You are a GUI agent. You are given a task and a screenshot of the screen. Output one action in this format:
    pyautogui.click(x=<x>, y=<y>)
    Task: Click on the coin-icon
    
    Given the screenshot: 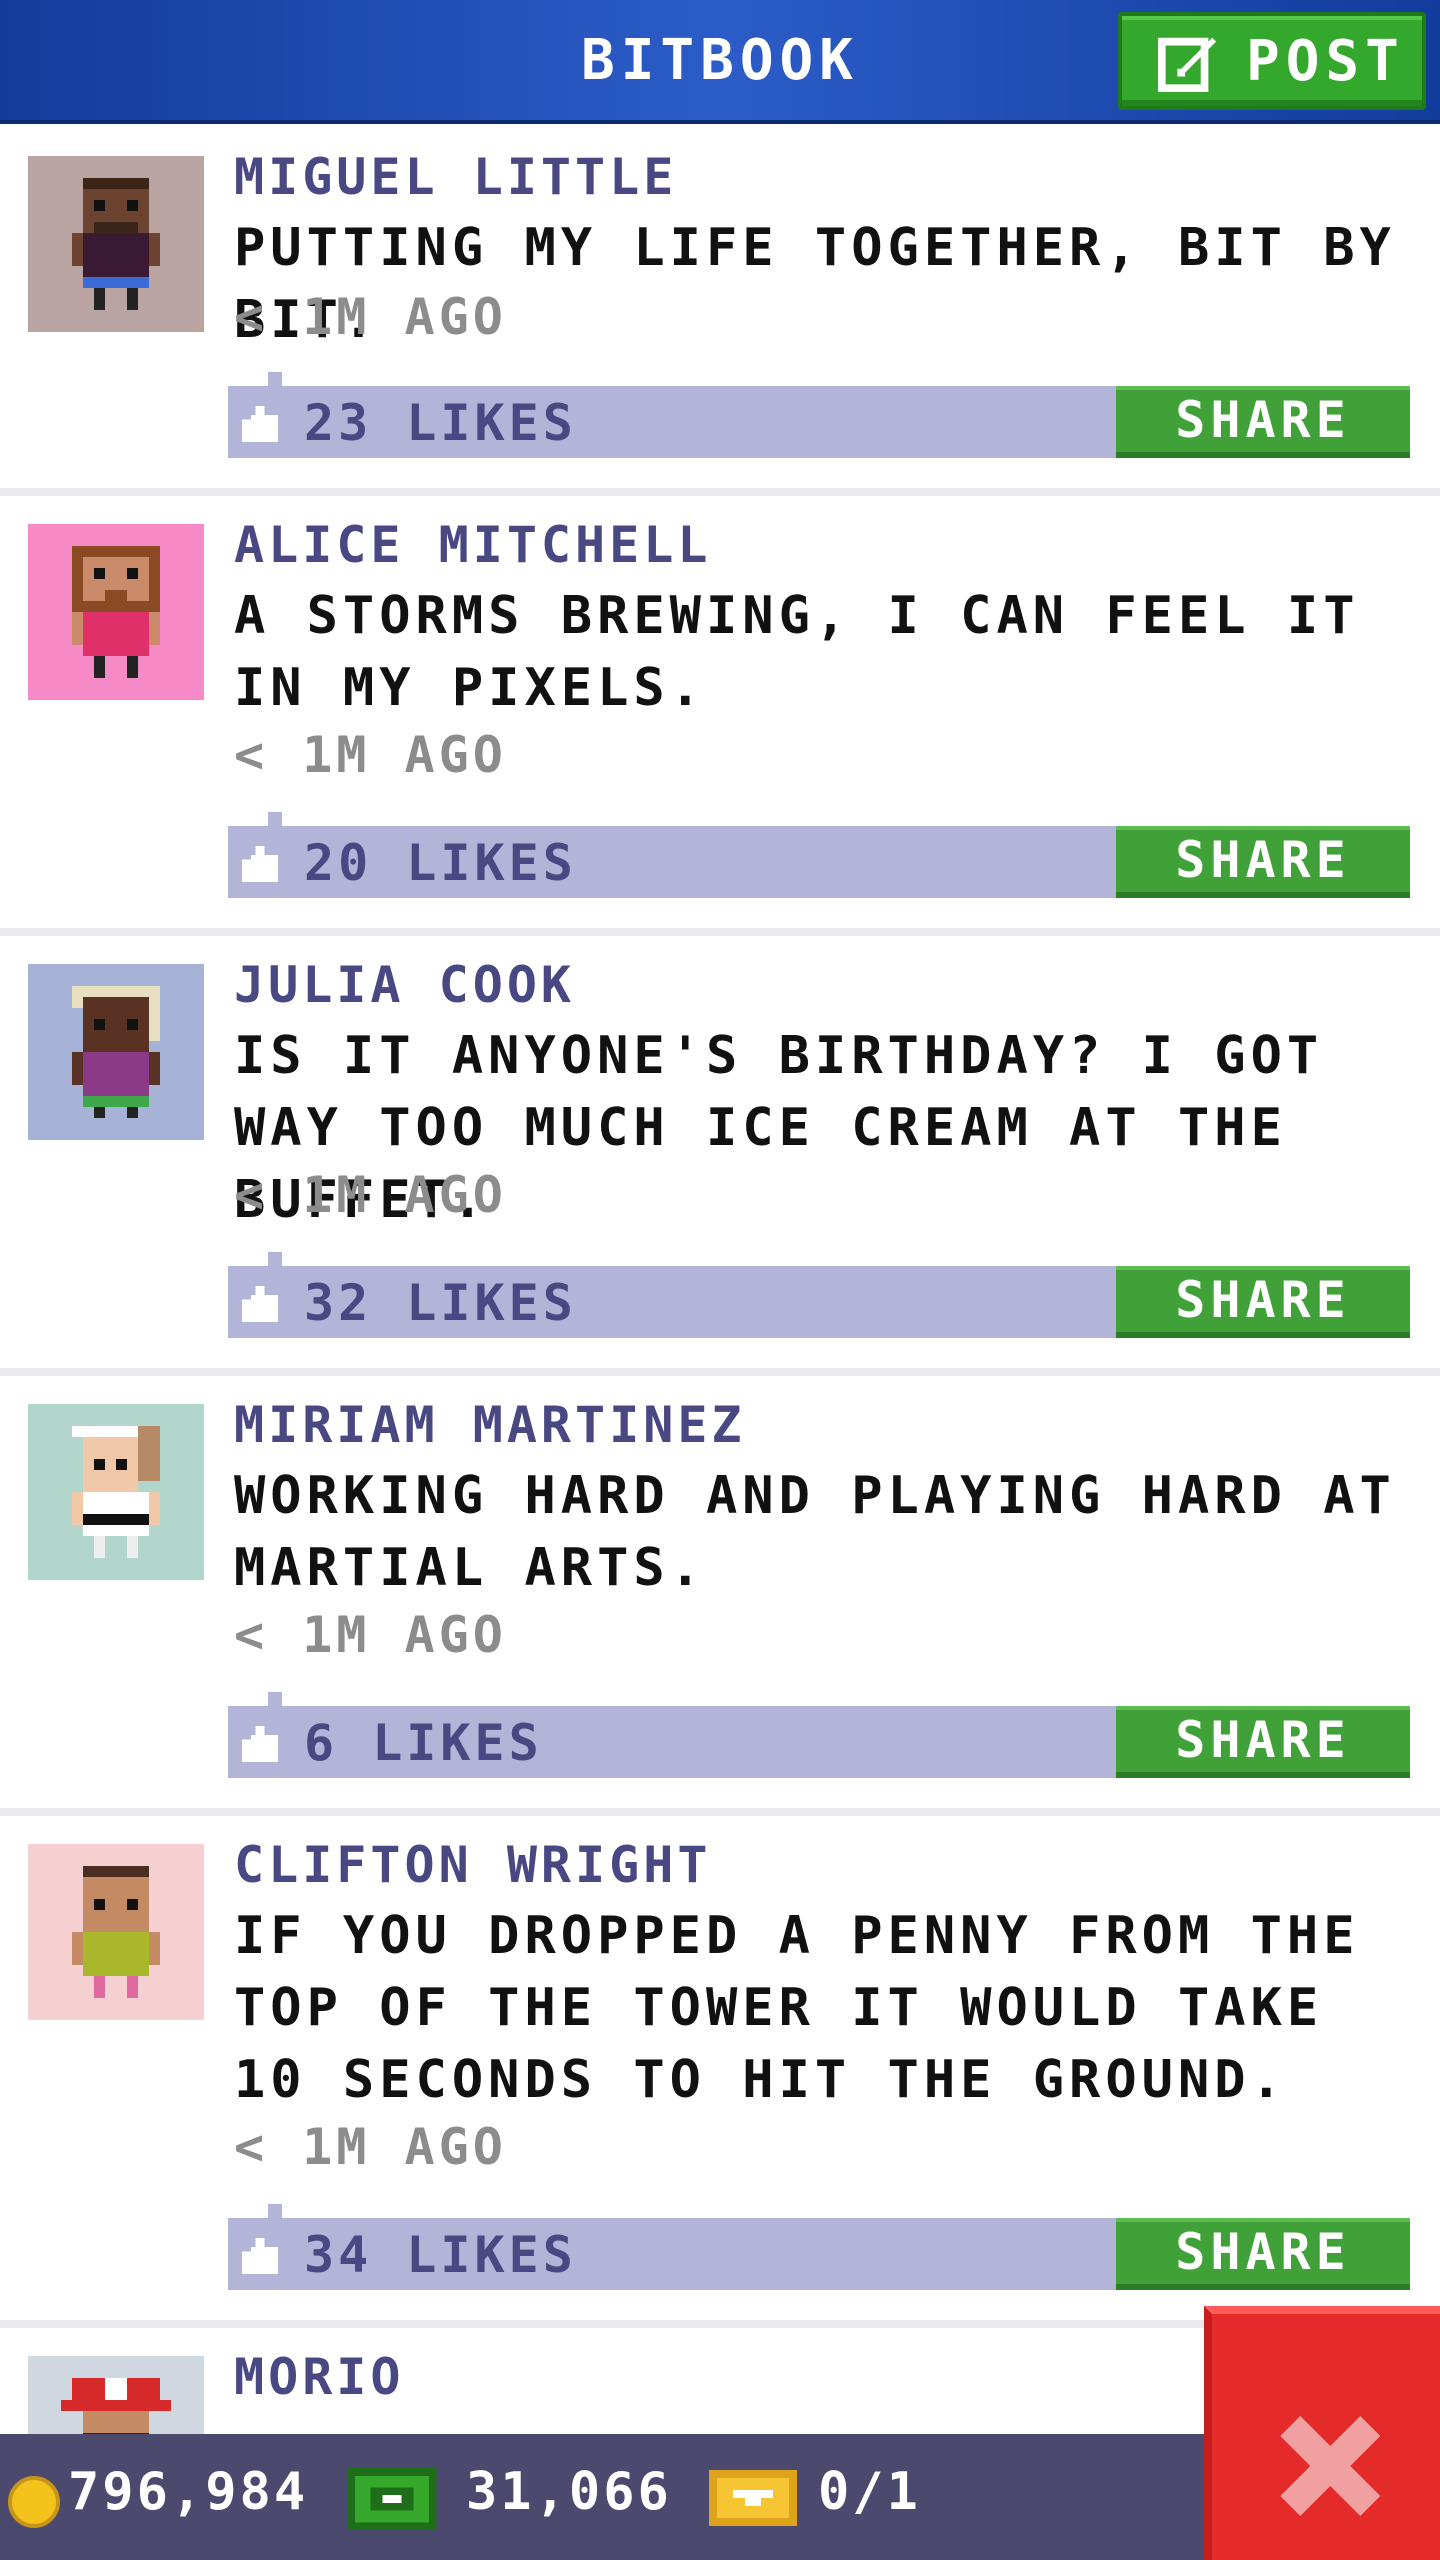 What is the action you would take?
    pyautogui.click(x=34, y=2502)
    